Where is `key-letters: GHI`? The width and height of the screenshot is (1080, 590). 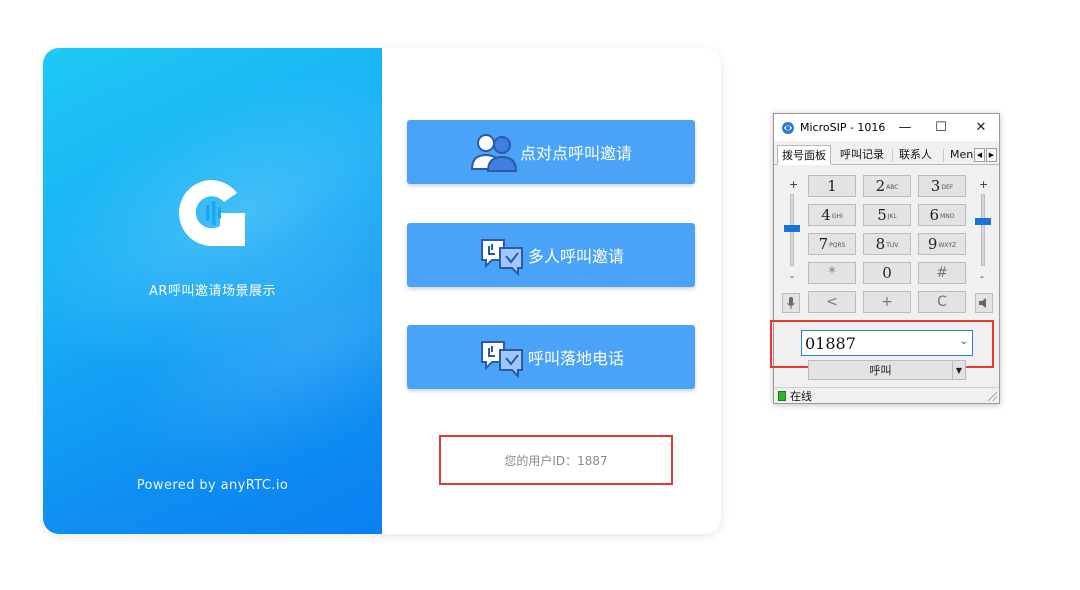 key-letters: GHI is located at coordinates (837, 216).